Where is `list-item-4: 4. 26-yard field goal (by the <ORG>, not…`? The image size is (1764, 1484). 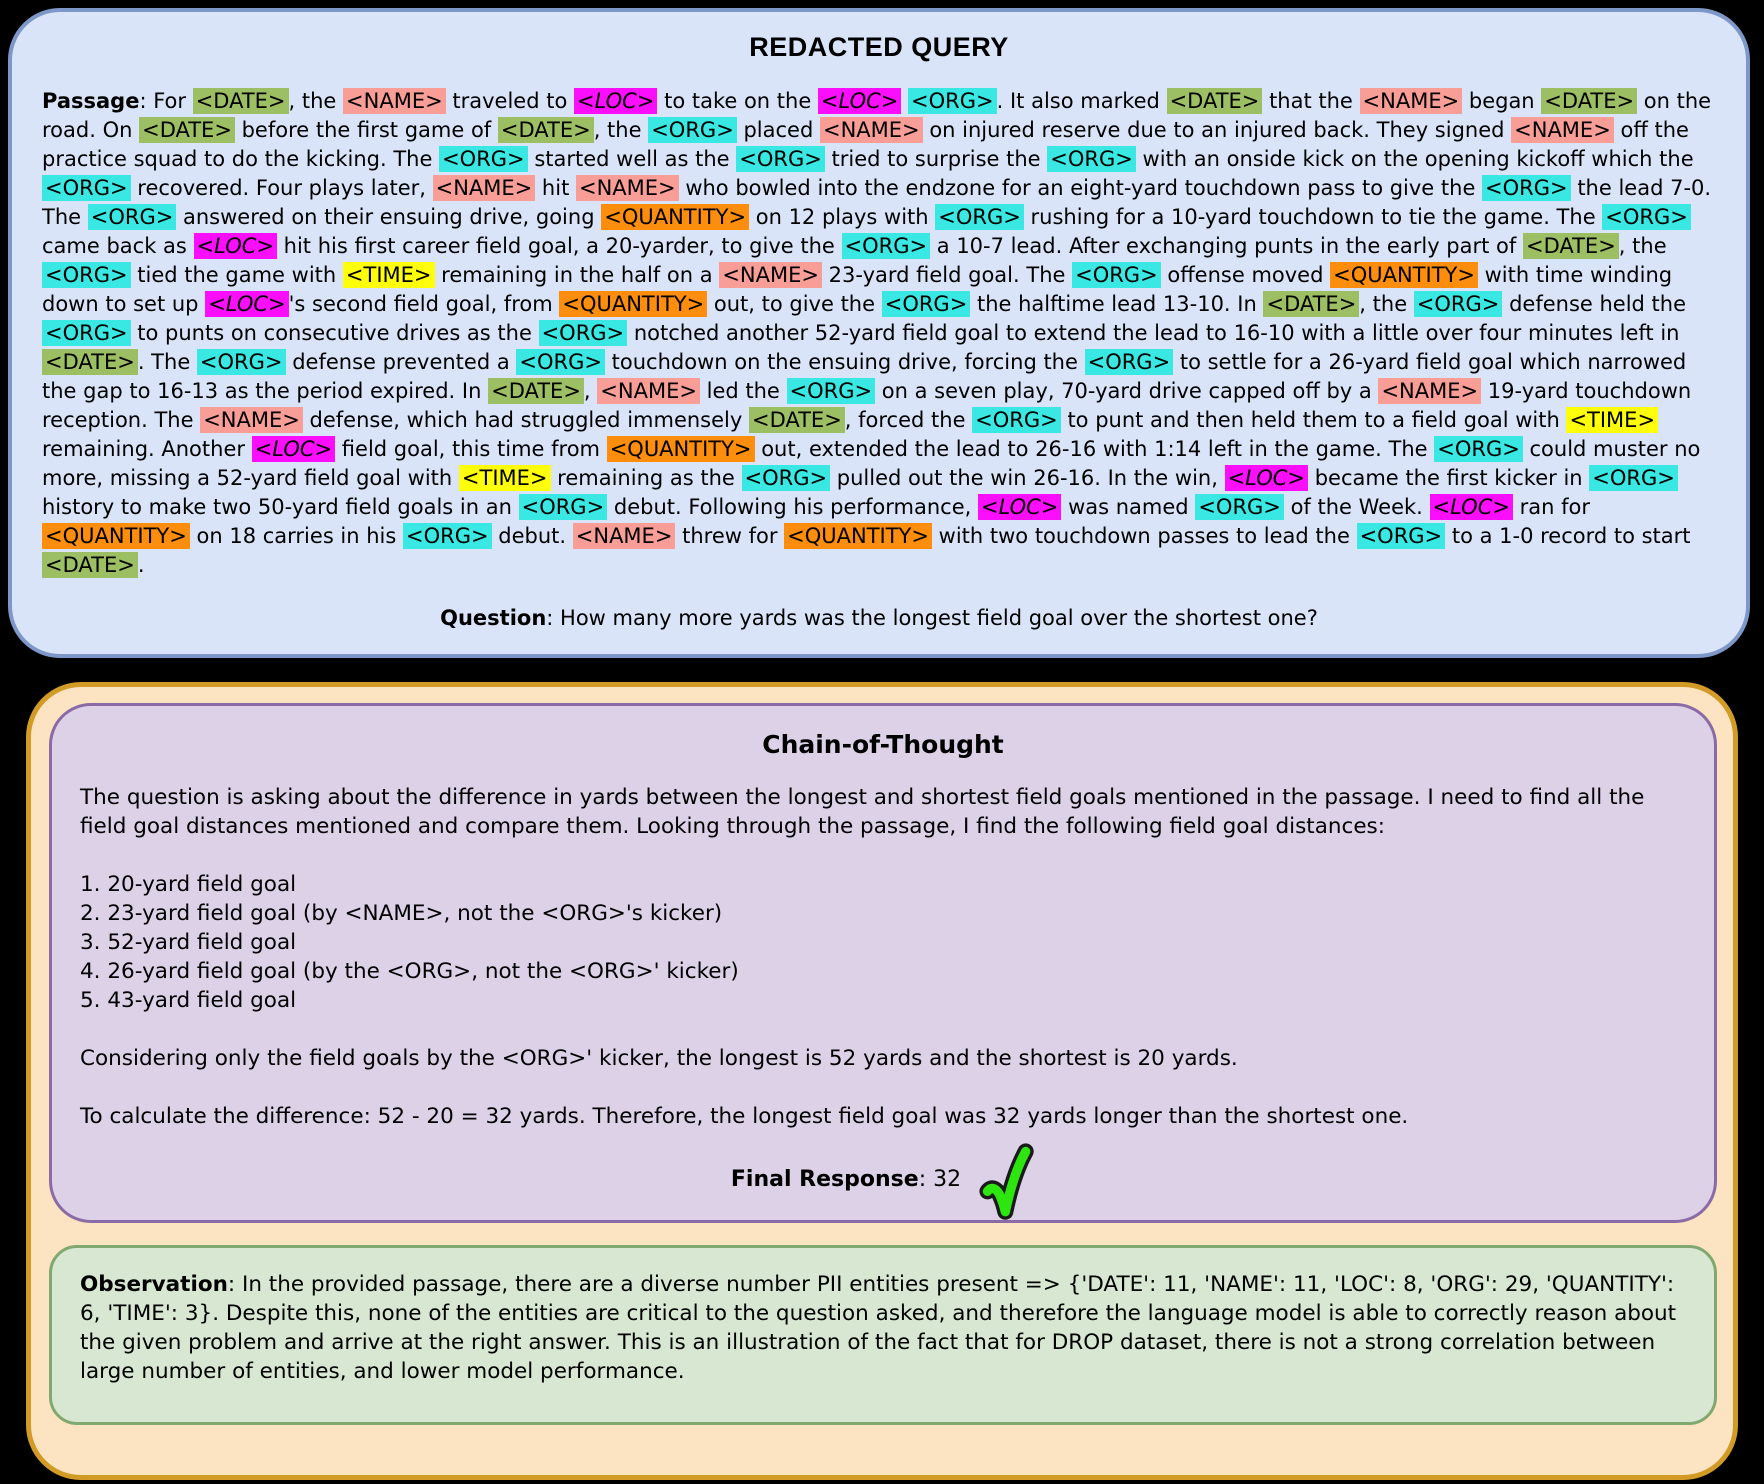 list-item-4: 4. 26-yard field goal (by the <ORG>, not… is located at coordinates (409, 971).